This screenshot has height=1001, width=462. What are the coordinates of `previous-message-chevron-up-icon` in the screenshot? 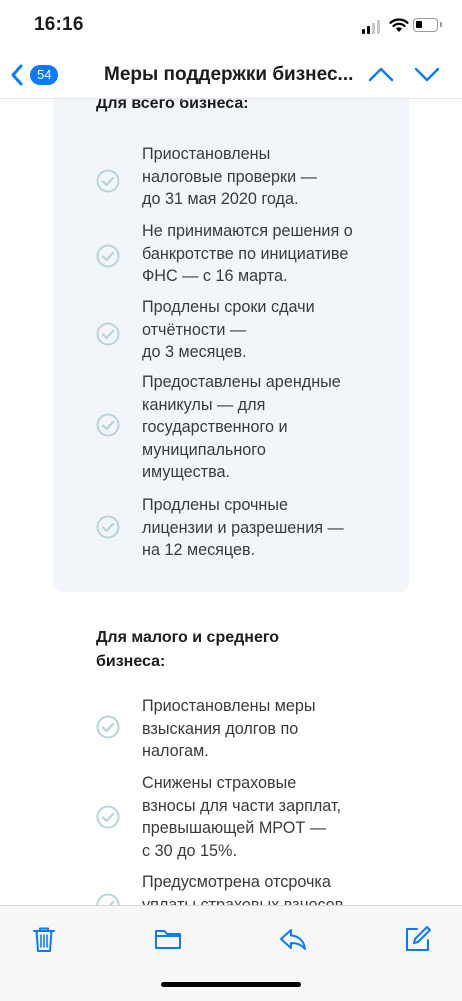 It's located at (381, 74).